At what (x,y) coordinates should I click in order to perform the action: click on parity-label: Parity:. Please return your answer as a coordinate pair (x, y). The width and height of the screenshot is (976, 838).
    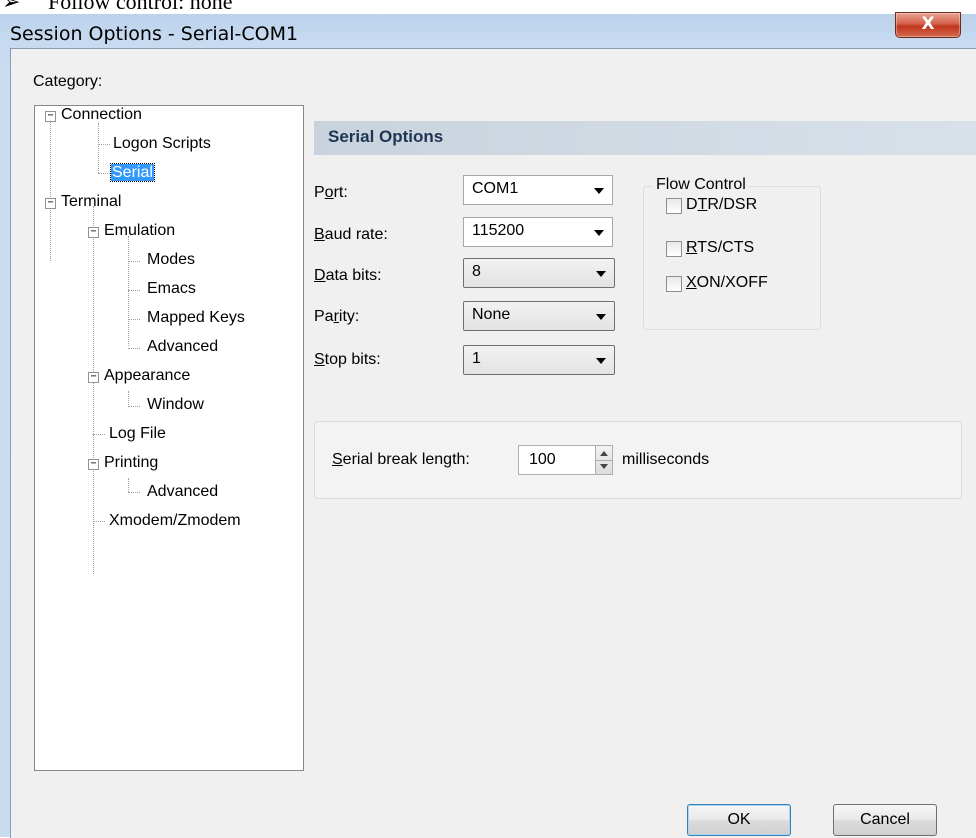
    Looking at the image, I should click on (336, 317).